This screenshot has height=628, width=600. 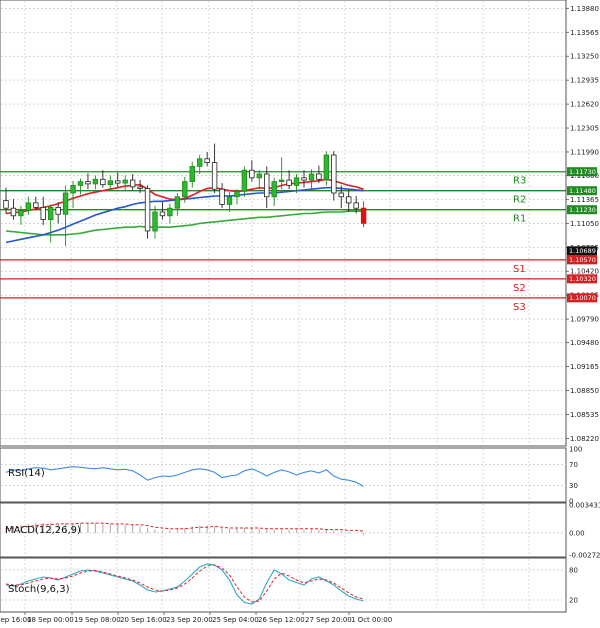 What do you see at coordinates (519, 181) in the screenshot?
I see `level-name-r3: R3` at bounding box center [519, 181].